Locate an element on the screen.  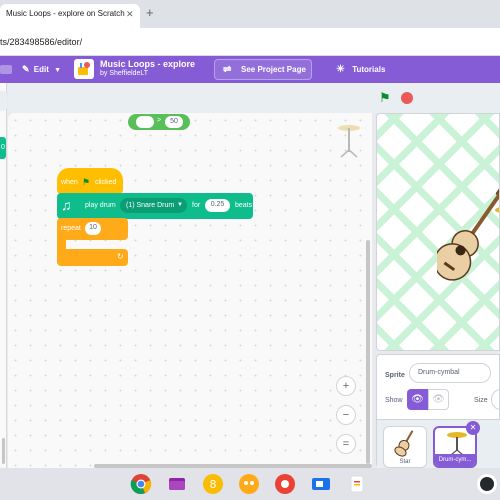
zoom-reset-button: = is located at coordinates (346, 444).